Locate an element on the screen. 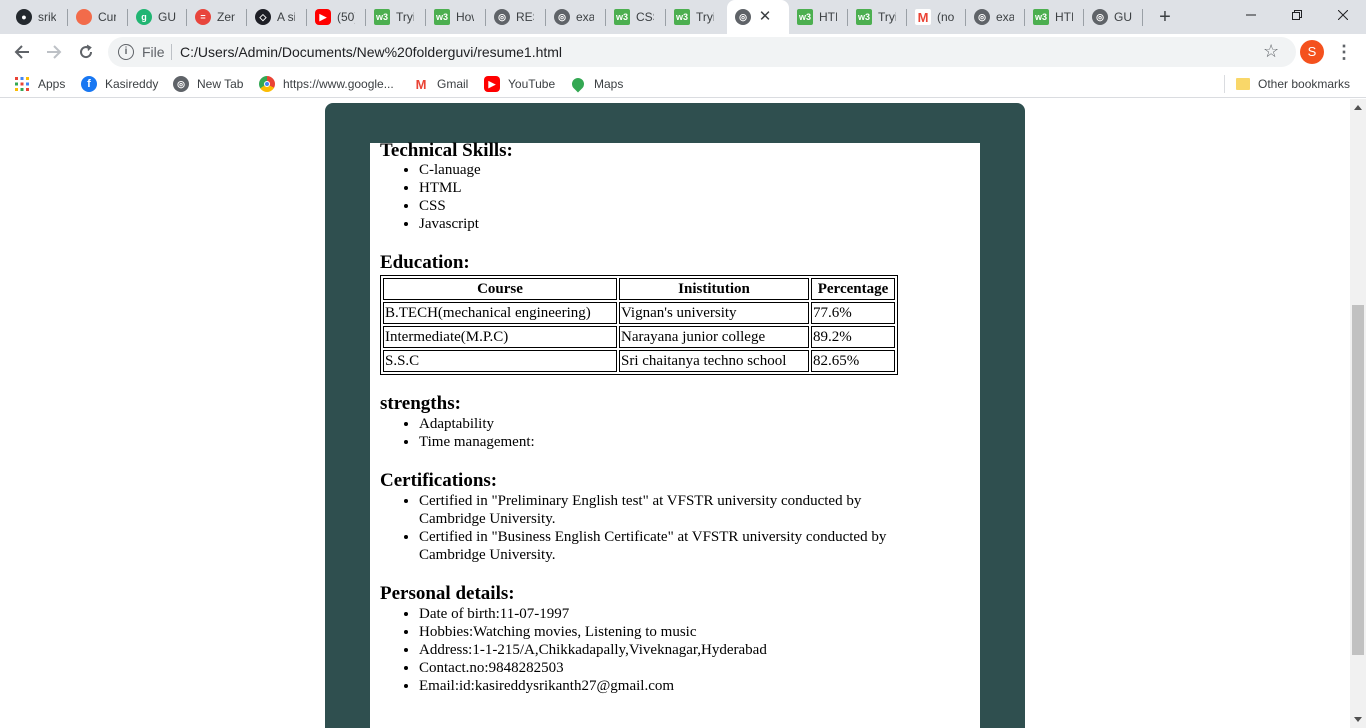 This screenshot has height=728, width=1366. table-cell: Sri chaitanya techno school is located at coordinates (714, 361).